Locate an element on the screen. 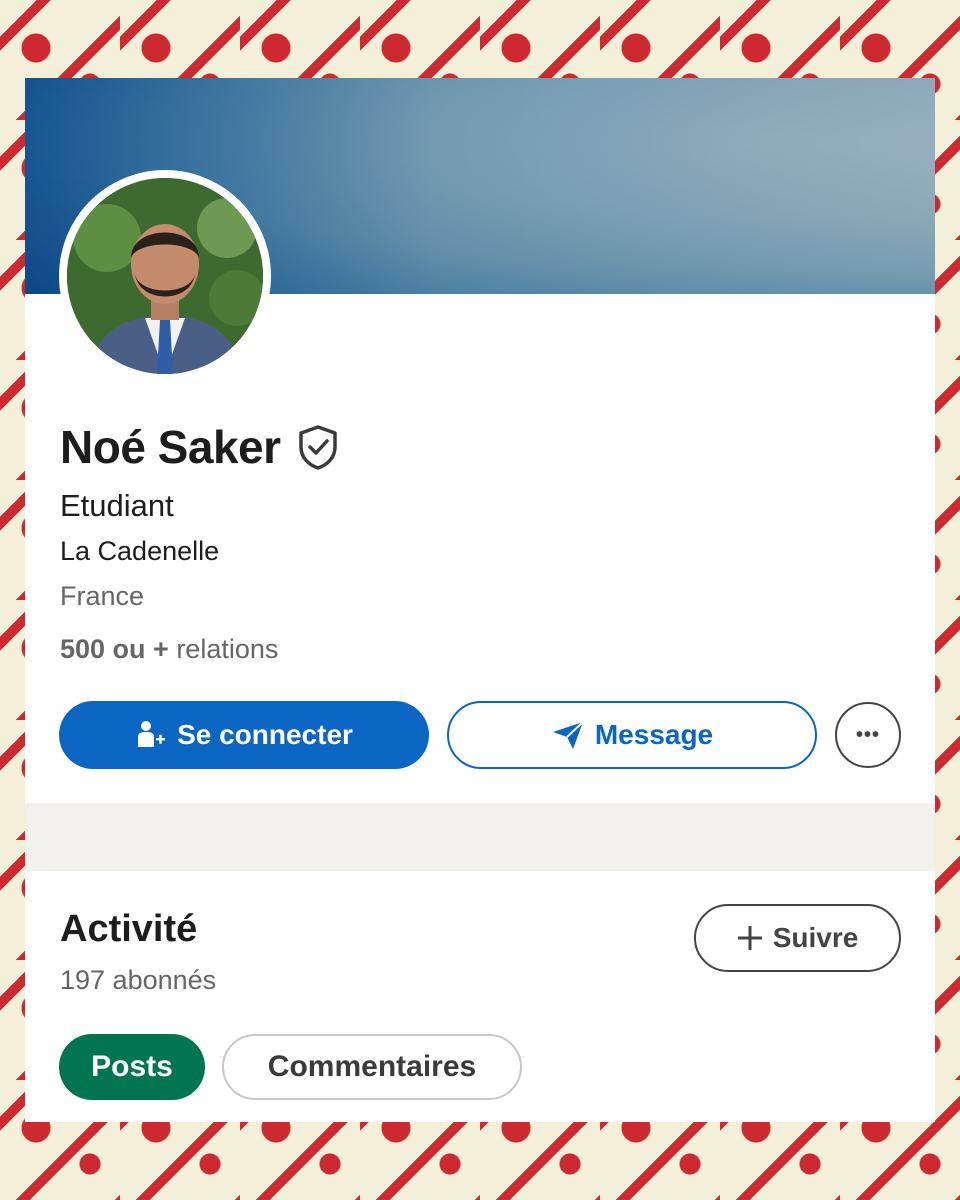 The image size is (960, 1200). profile-connections: 500 ou + relations is located at coordinates (169, 649).